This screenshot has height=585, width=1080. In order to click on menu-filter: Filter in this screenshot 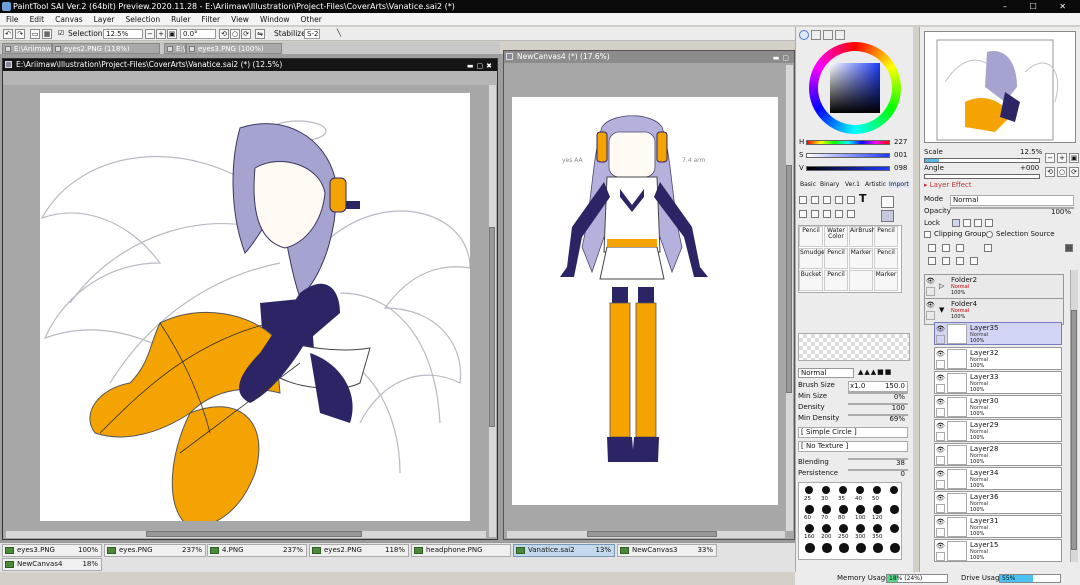, I will do `click(211, 19)`.